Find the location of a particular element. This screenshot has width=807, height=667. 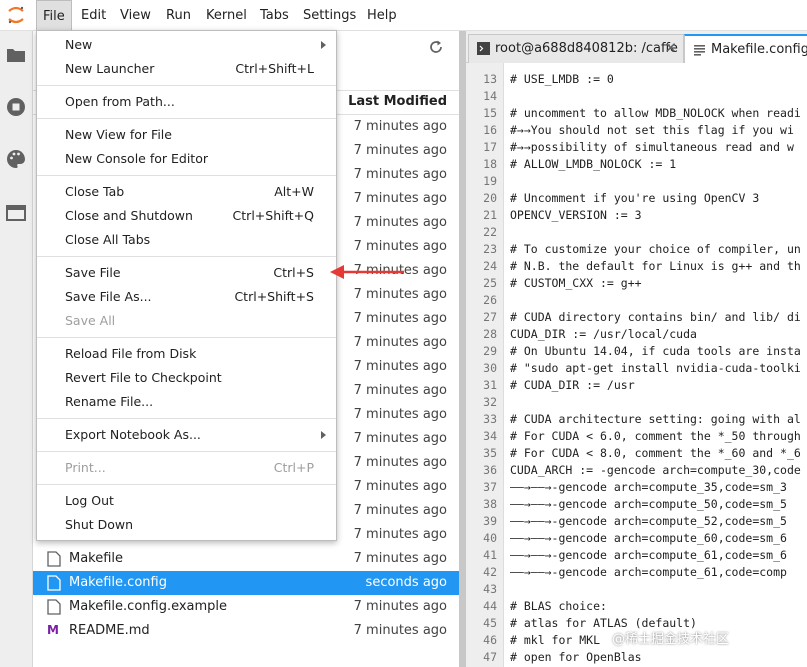

line-number: 35 is located at coordinates (490, 453).